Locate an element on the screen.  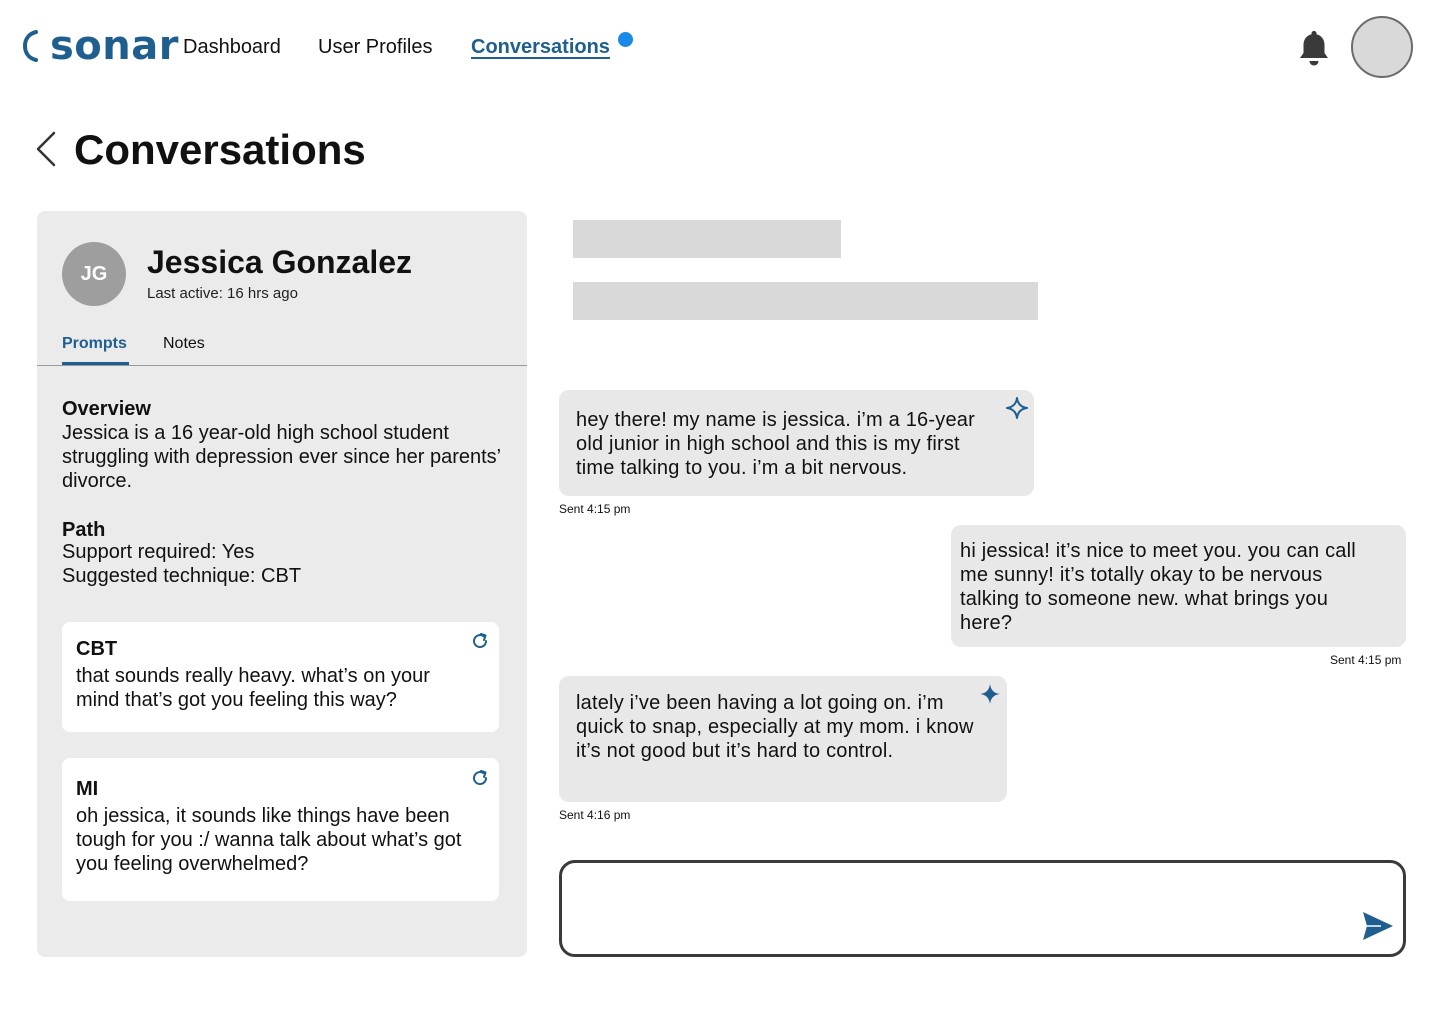
prompt-technique: MI is located at coordinates (87, 789).